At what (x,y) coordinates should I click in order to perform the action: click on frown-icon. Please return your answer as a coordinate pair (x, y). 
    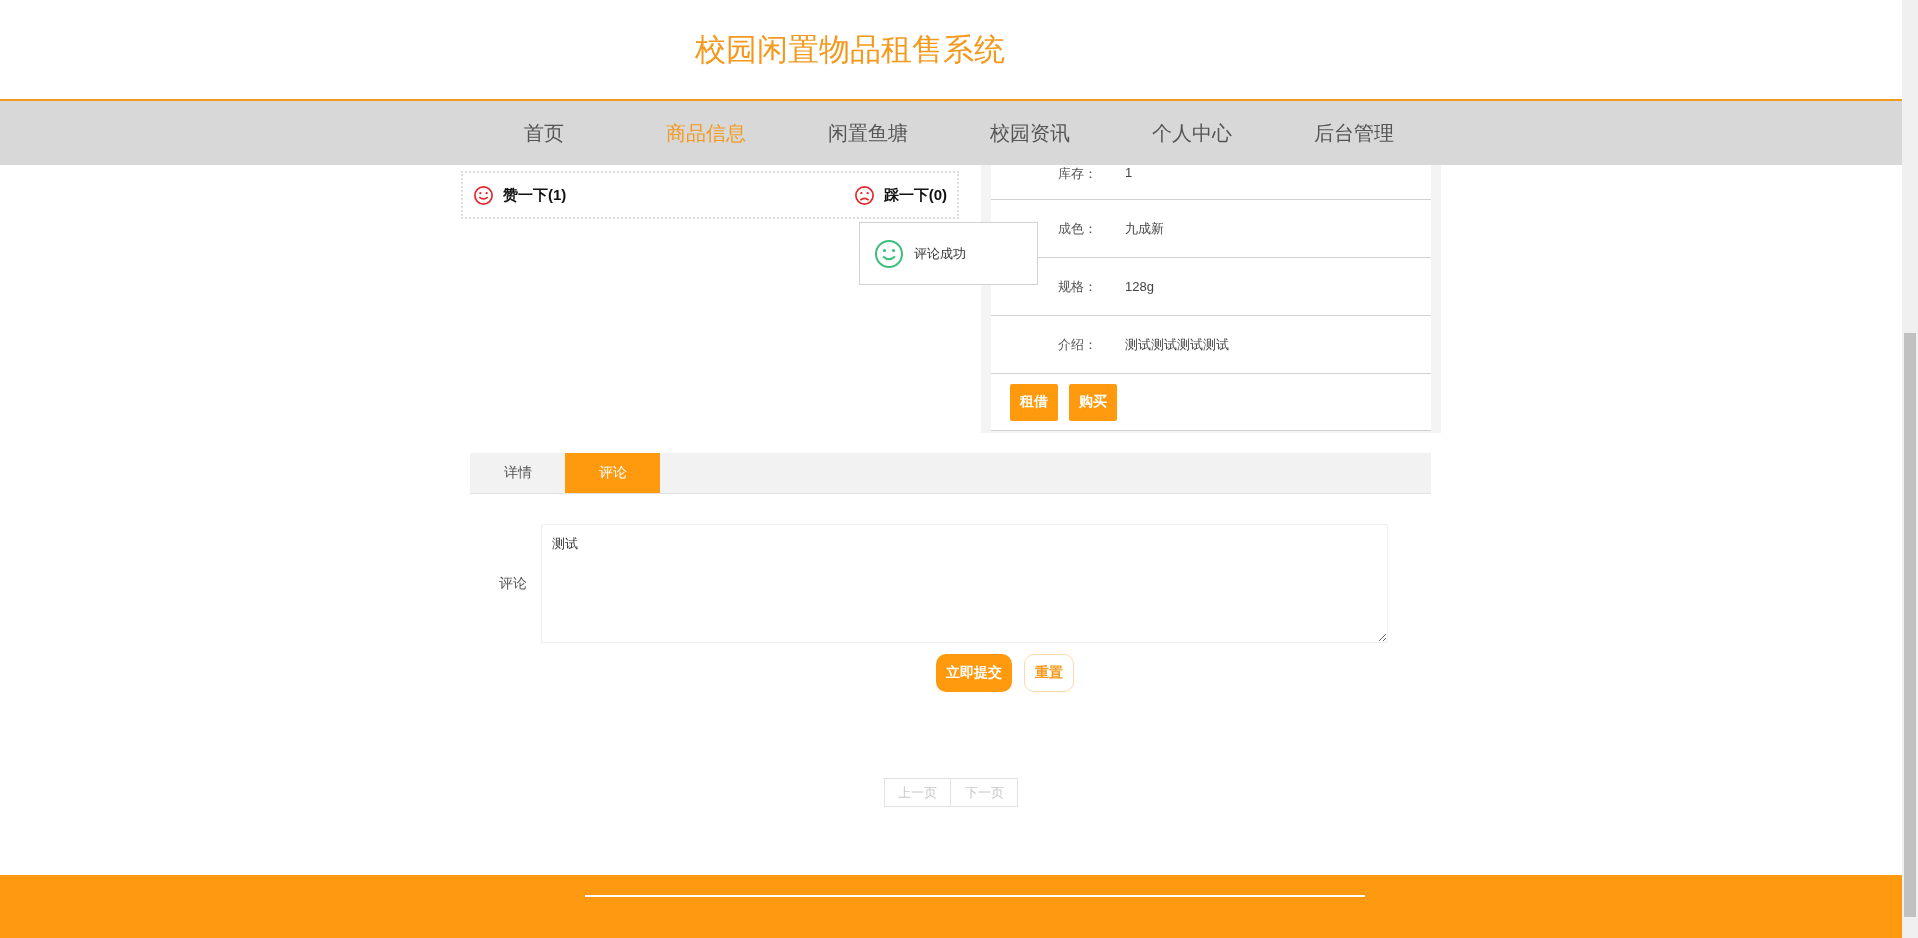
    Looking at the image, I should click on (864, 195).